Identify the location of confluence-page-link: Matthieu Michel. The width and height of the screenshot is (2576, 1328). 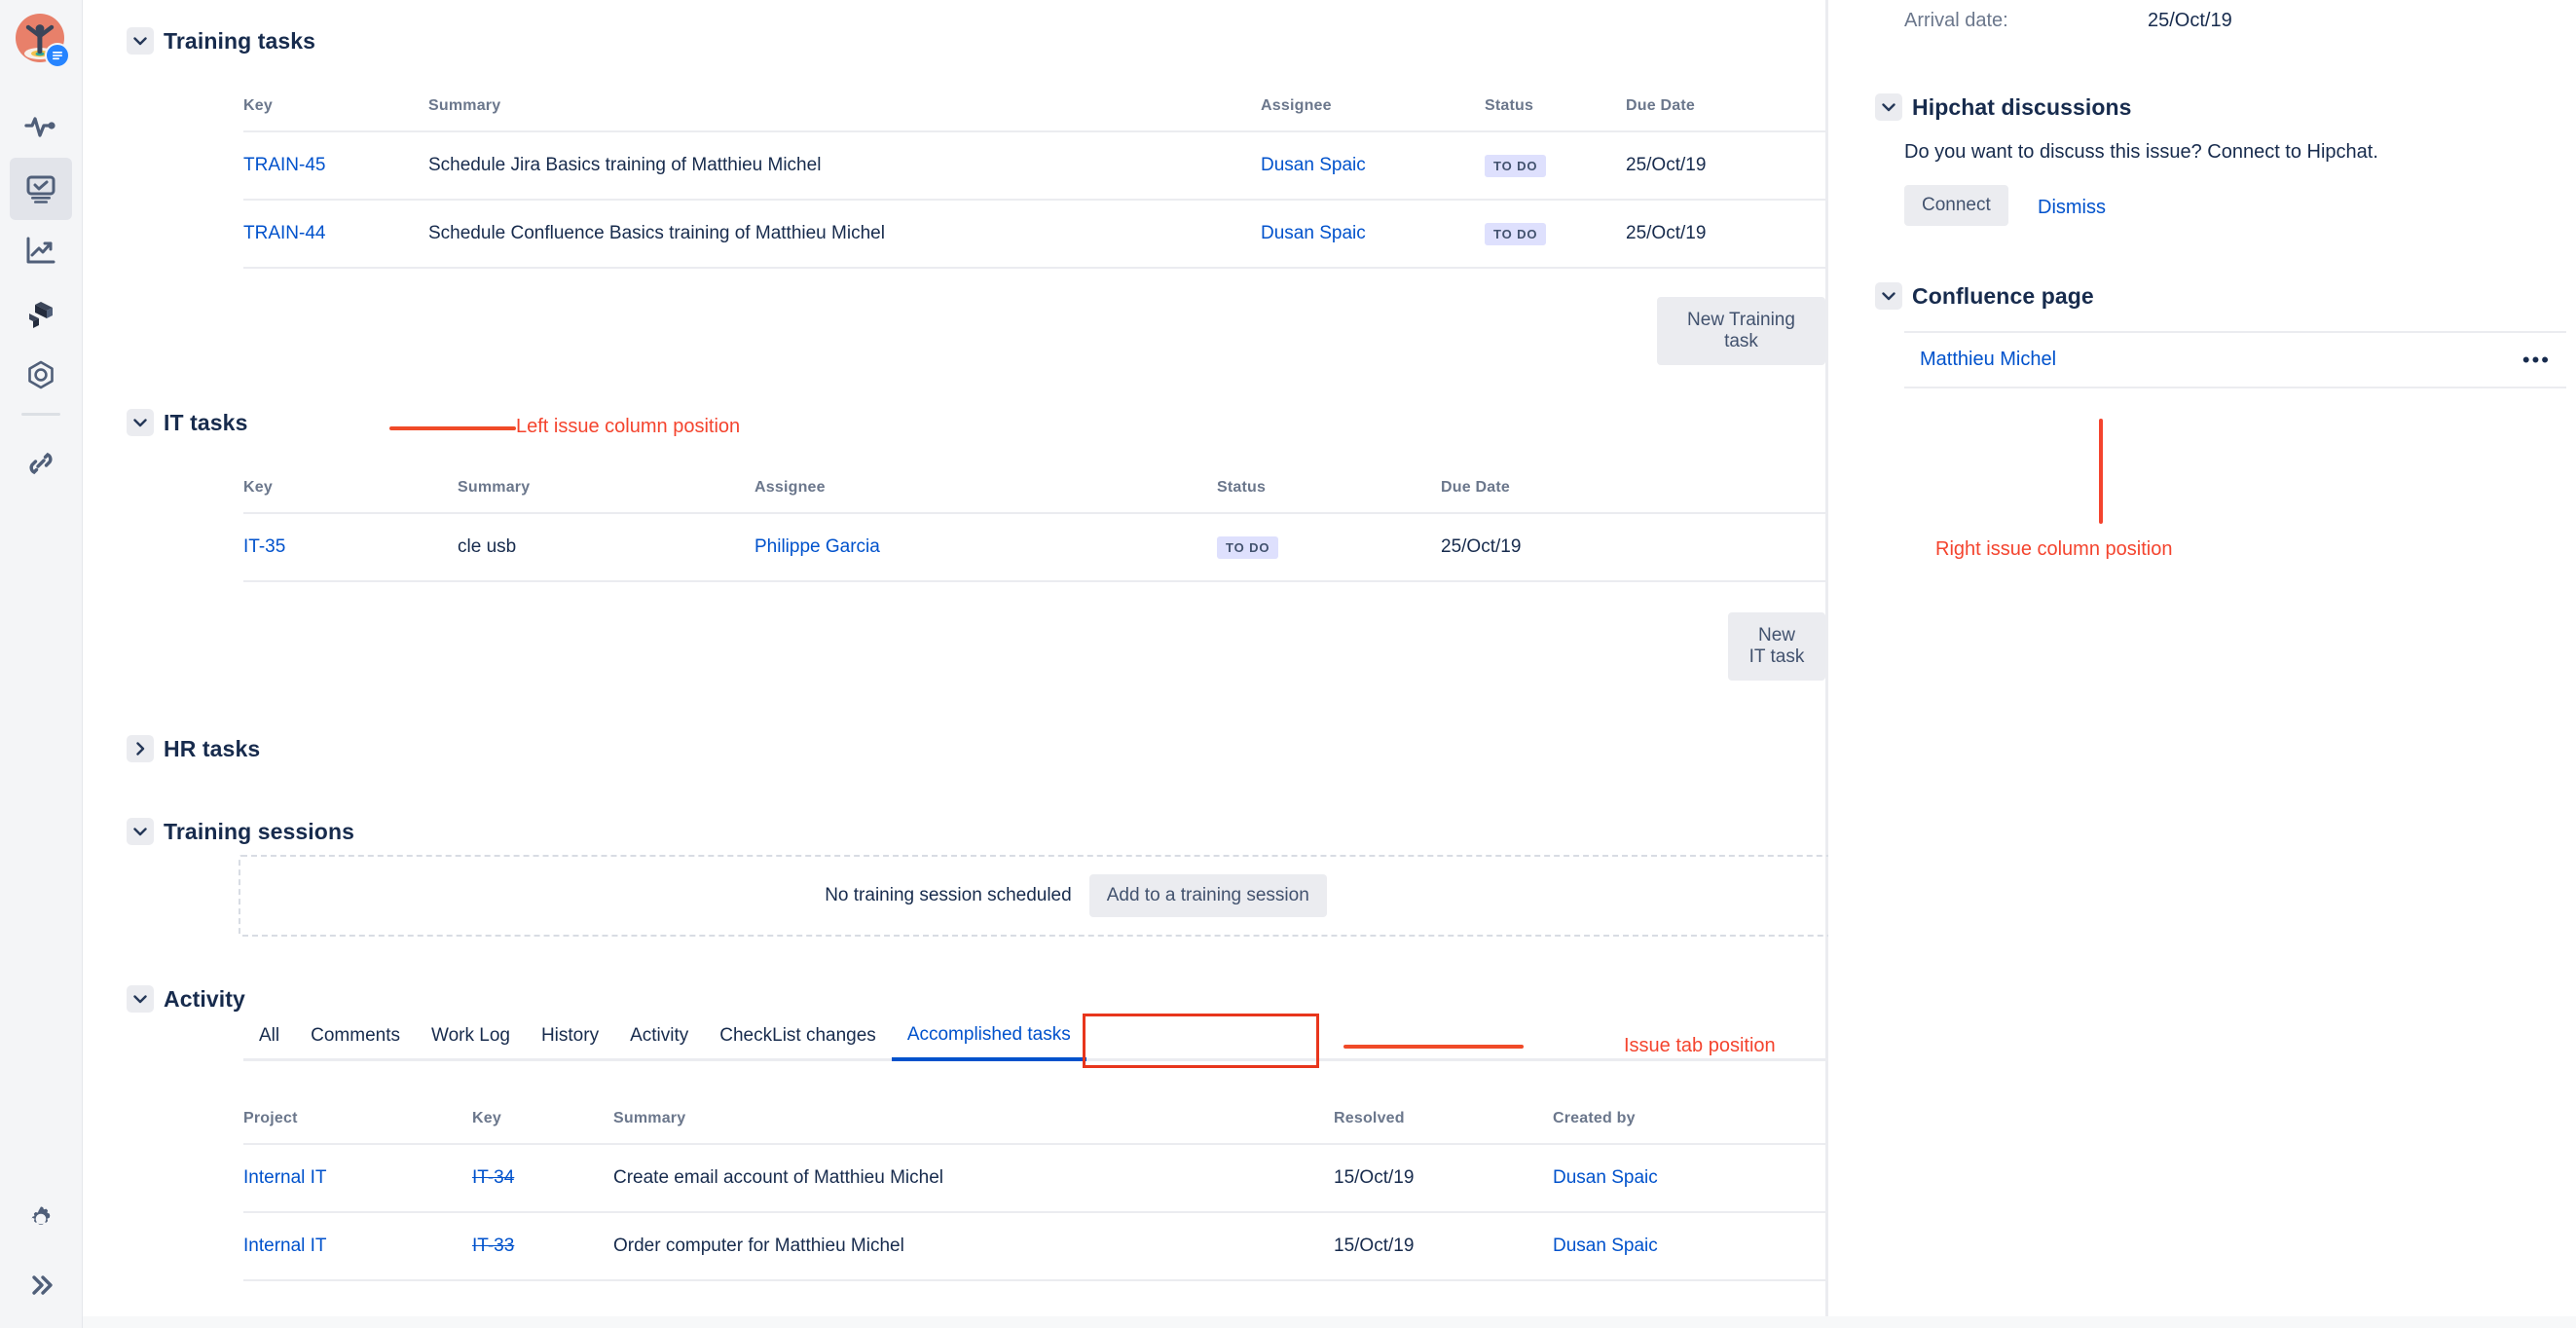
(1988, 360).